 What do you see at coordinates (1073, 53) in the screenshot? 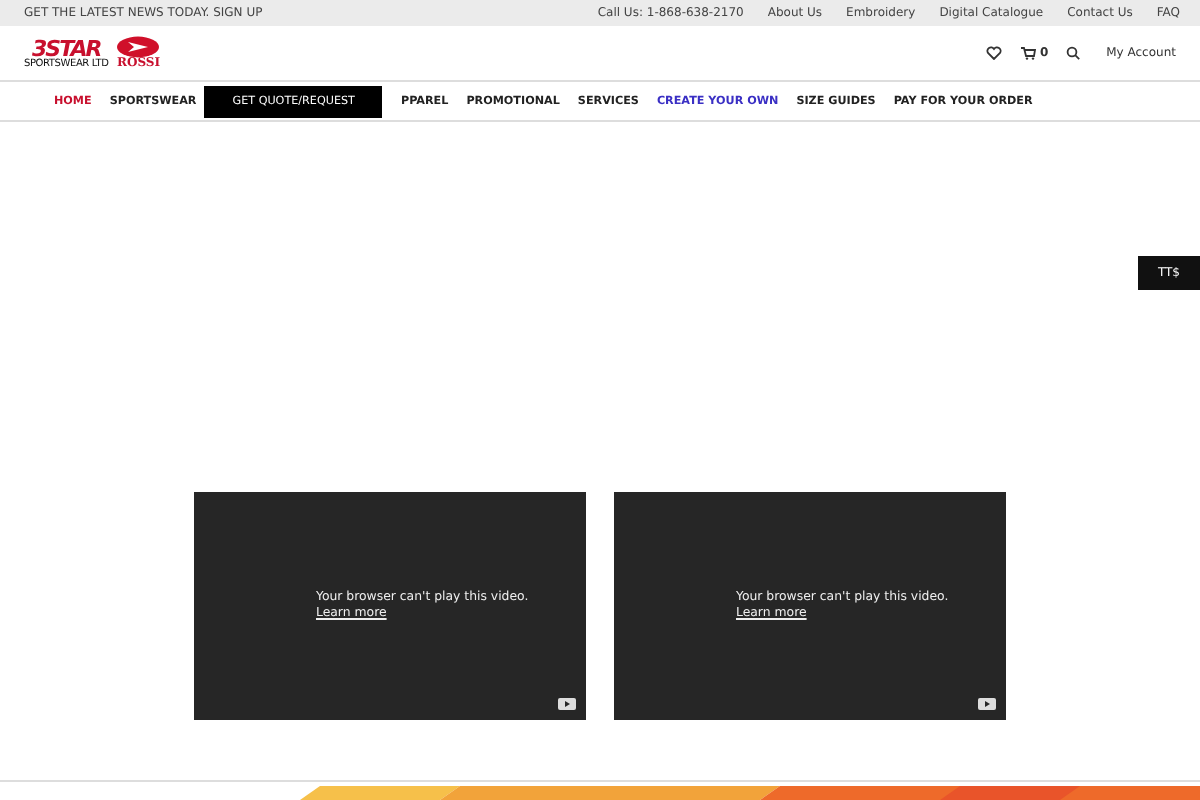
I see `search-icon` at bounding box center [1073, 53].